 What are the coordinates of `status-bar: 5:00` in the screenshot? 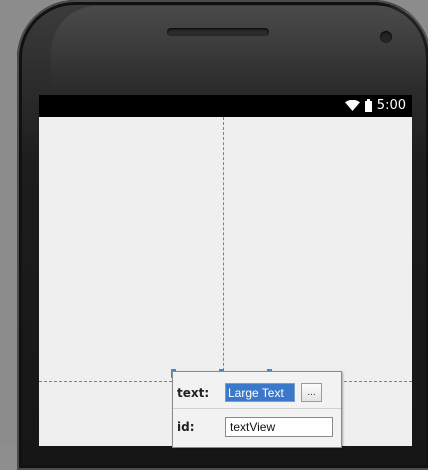 It's located at (225, 106).